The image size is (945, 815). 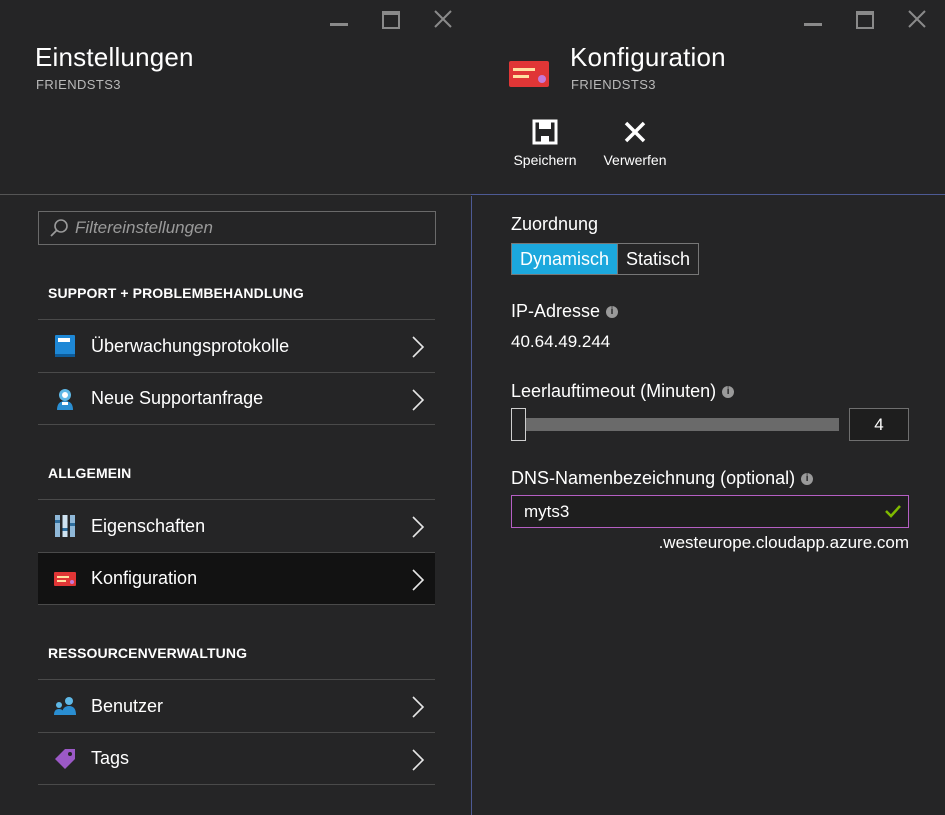 I want to click on search-icon, so click(x=59, y=228).